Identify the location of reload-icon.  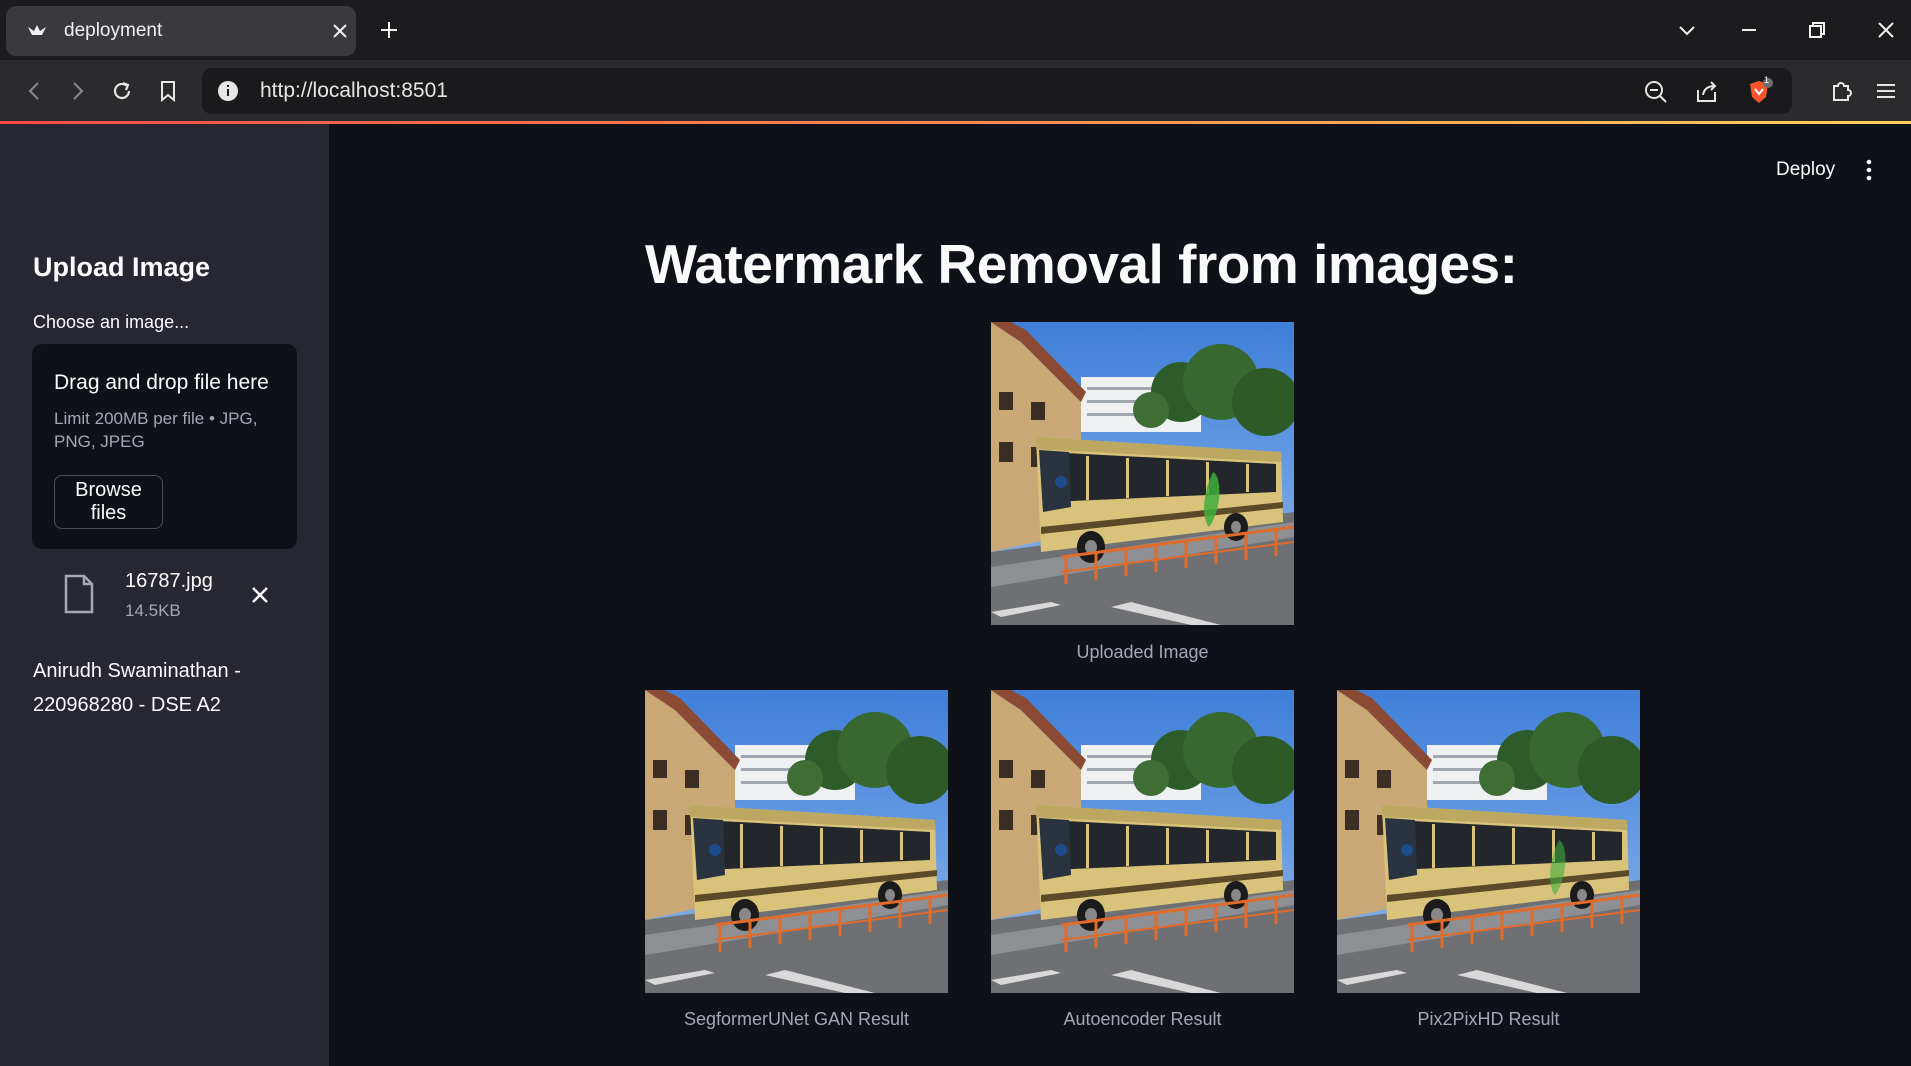
(122, 91).